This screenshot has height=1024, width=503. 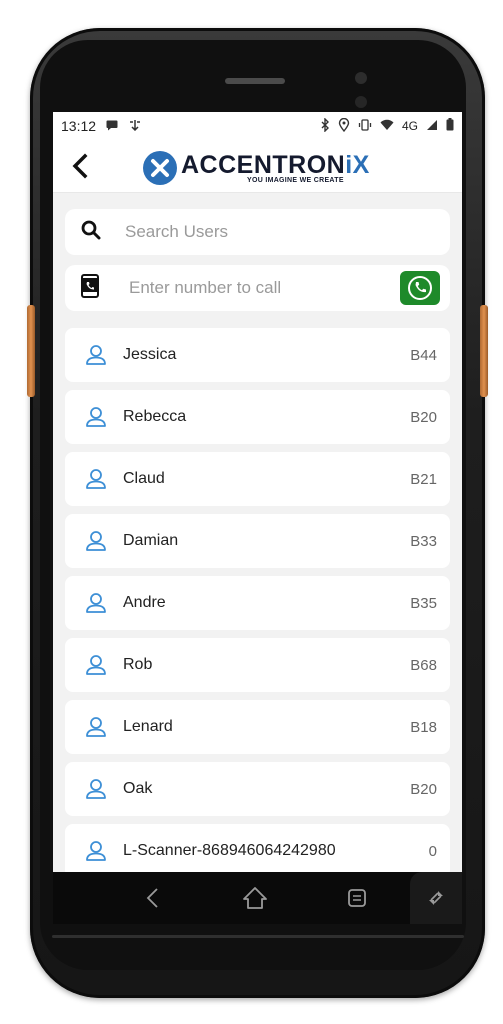 I want to click on nav-back-button, so click(x=153, y=898).